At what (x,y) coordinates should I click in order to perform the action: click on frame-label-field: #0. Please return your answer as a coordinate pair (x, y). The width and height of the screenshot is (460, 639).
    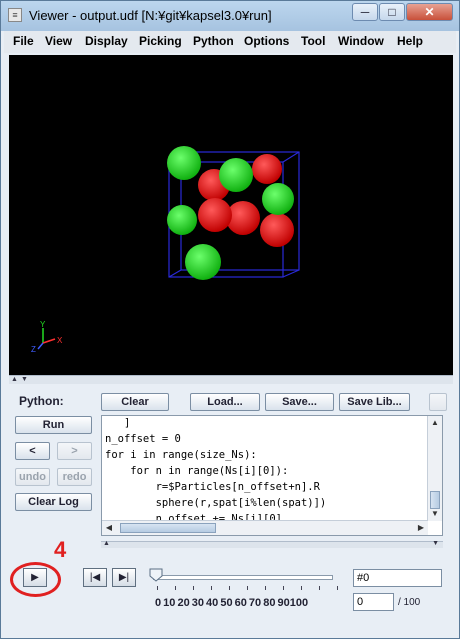
    Looking at the image, I should click on (397, 578).